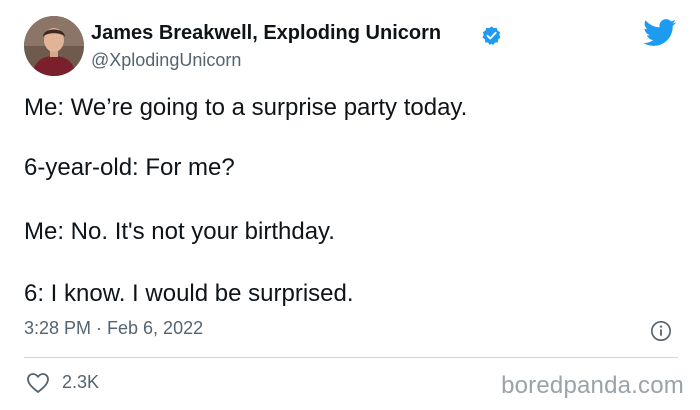 The height and width of the screenshot is (410, 700). I want to click on avatar-image, so click(54, 46).